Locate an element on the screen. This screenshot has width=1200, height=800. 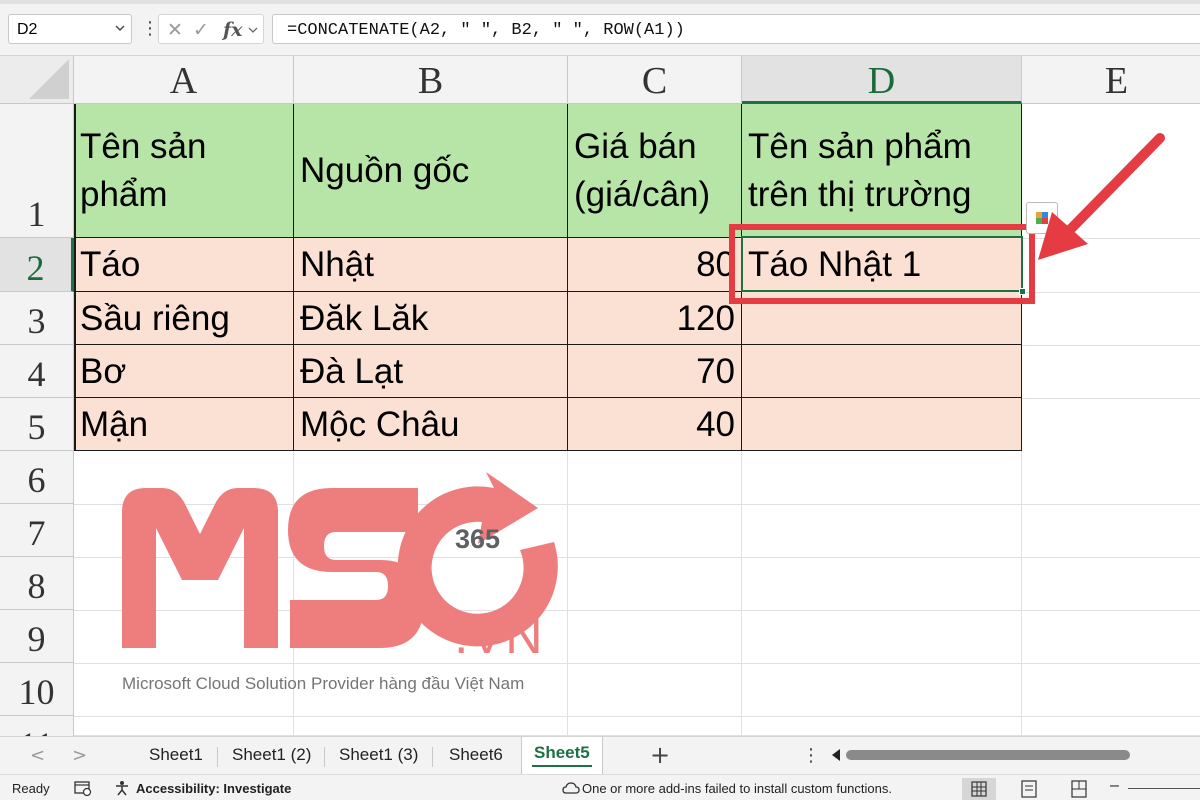
row-number: 8 is located at coordinates (36, 586).